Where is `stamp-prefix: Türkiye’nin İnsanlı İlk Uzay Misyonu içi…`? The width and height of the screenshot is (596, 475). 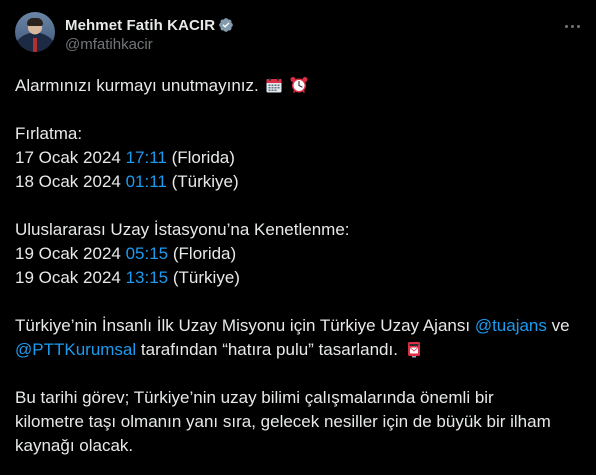
stamp-prefix: Türkiye’nin İnsanlı İlk Uzay Misyonu içi… is located at coordinates (243, 325).